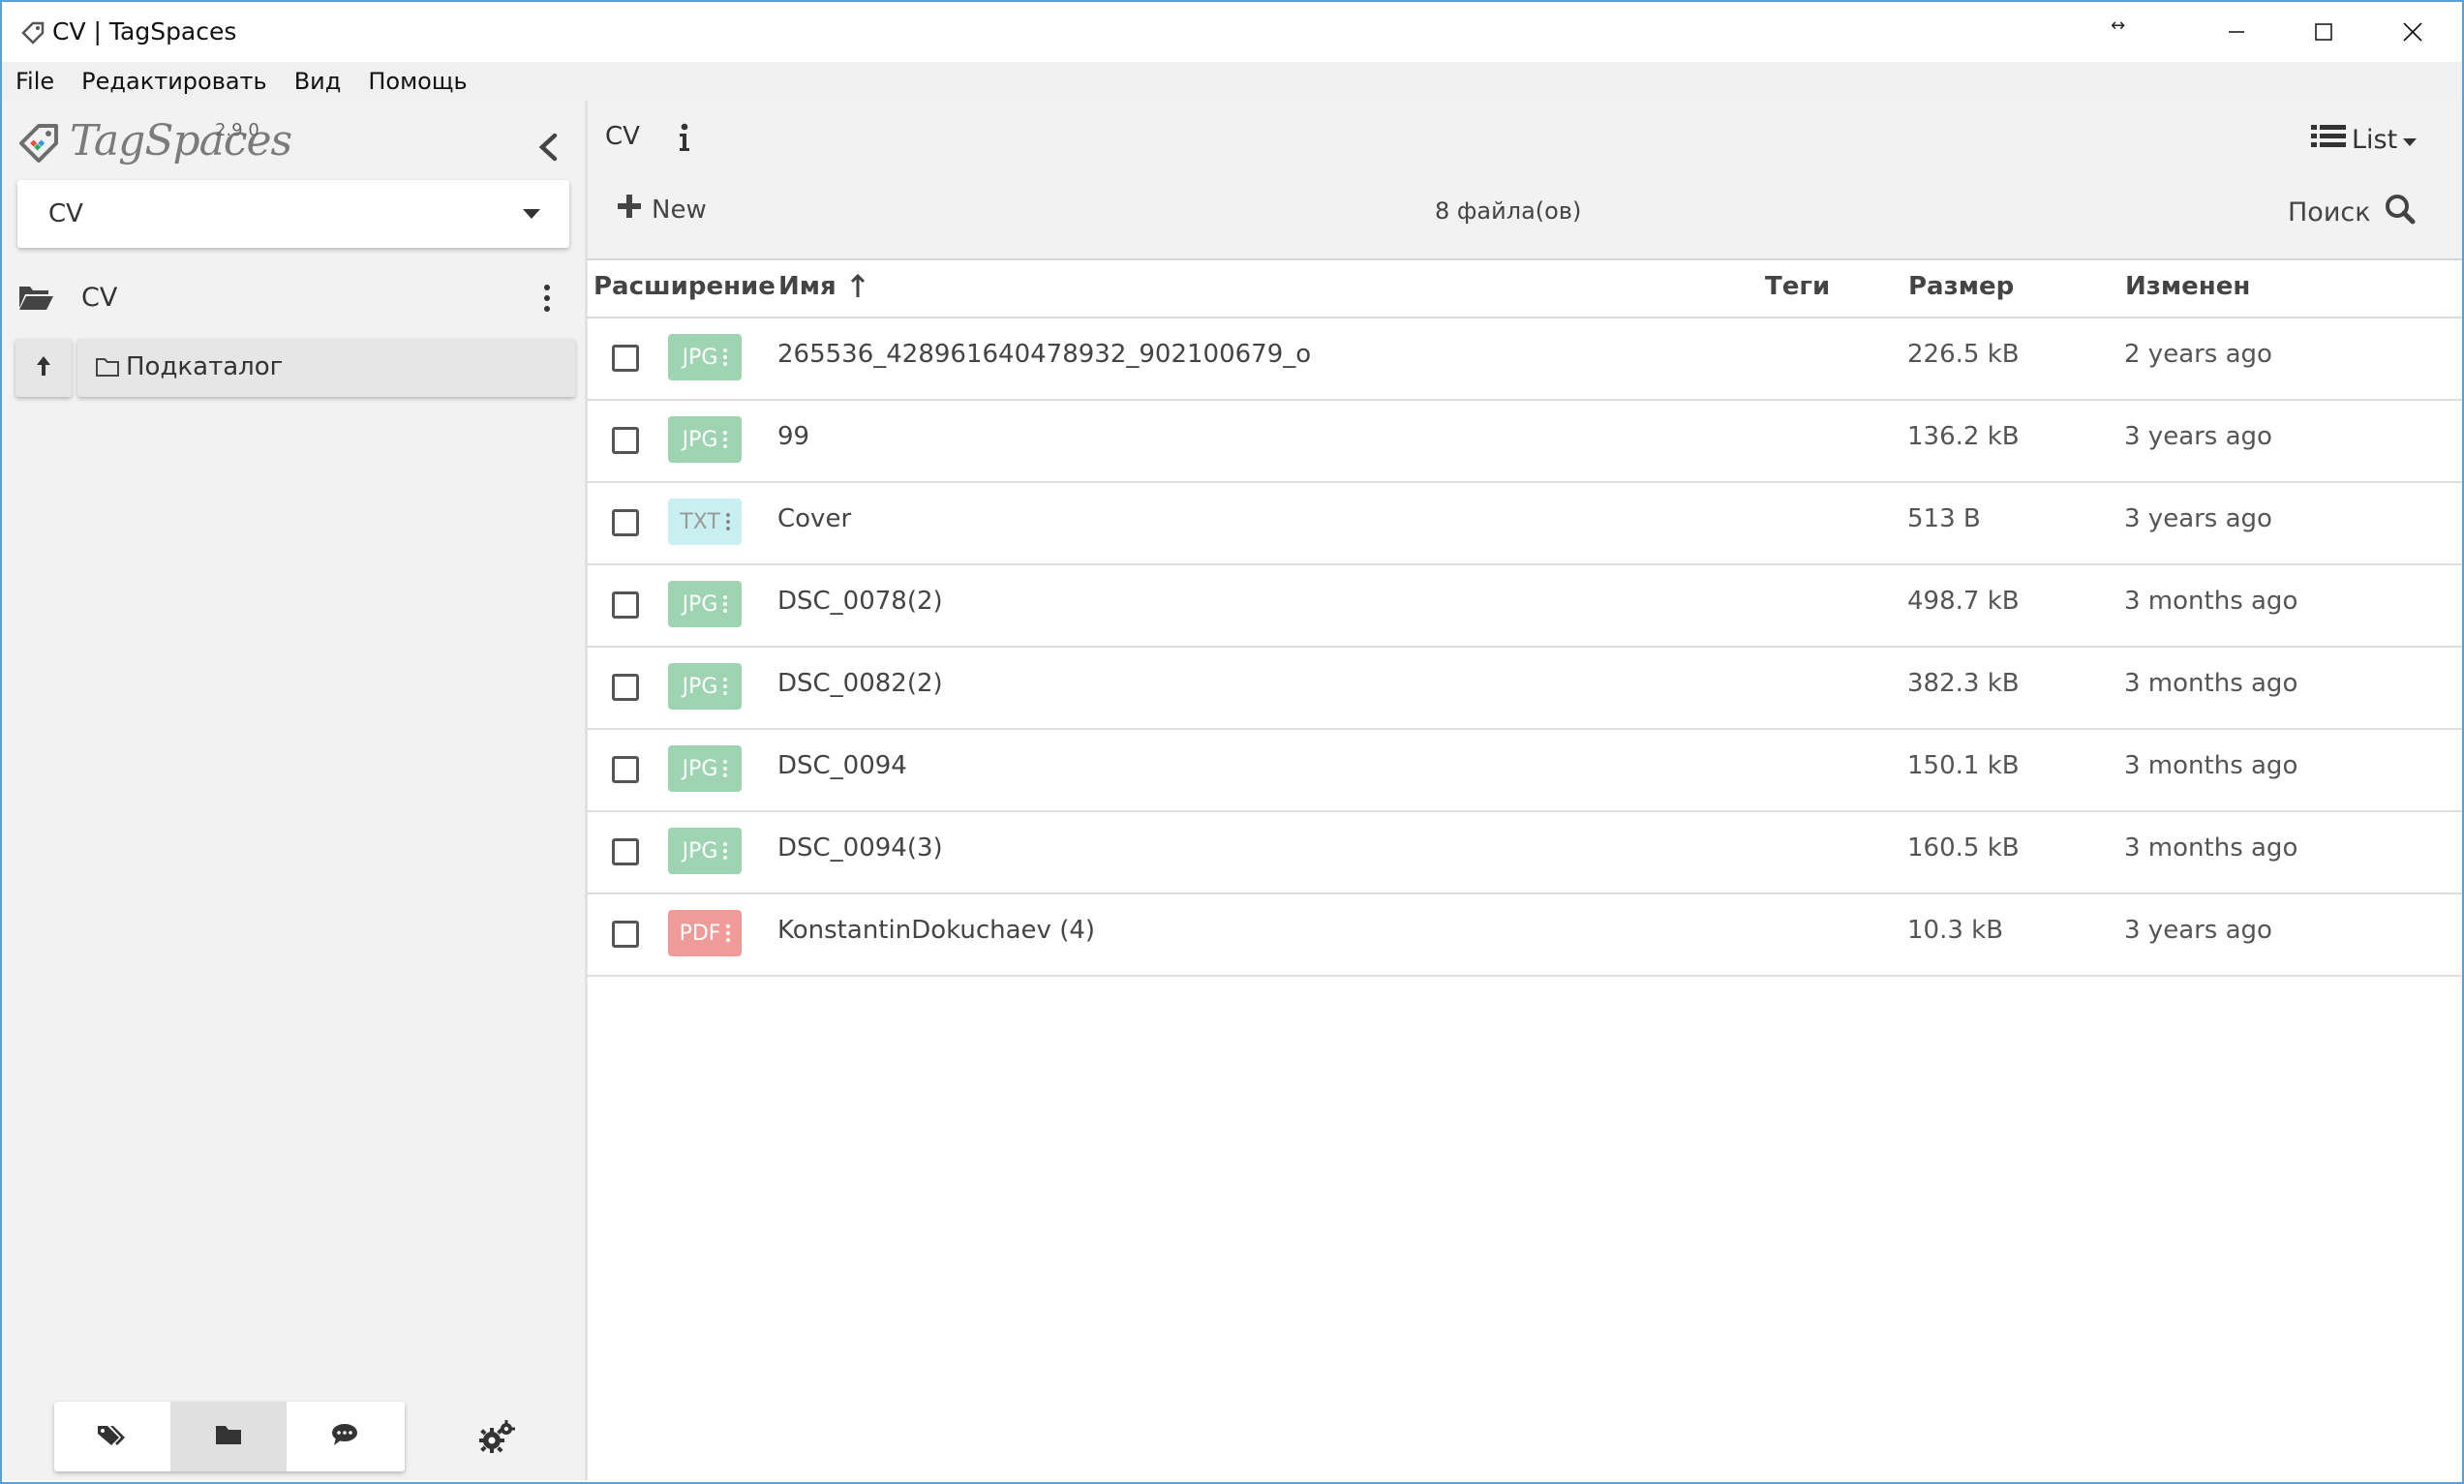 The image size is (2464, 1484). I want to click on file-name: DSC_0082(2), so click(860, 683).